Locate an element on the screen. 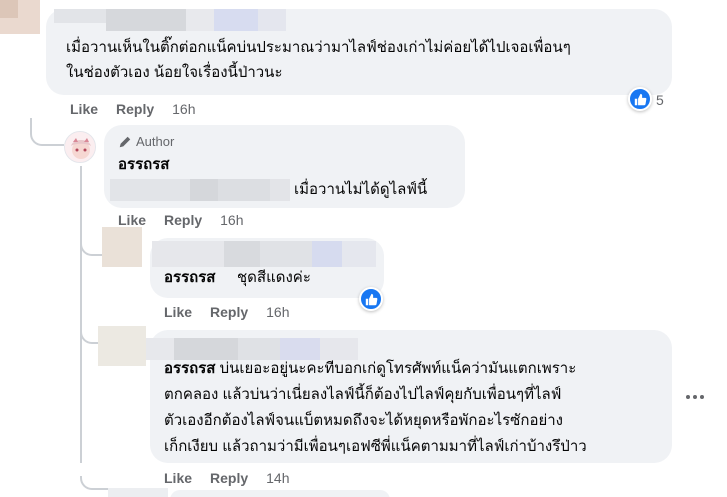 The image size is (727, 497). author-badge: Author is located at coordinates (146, 141).